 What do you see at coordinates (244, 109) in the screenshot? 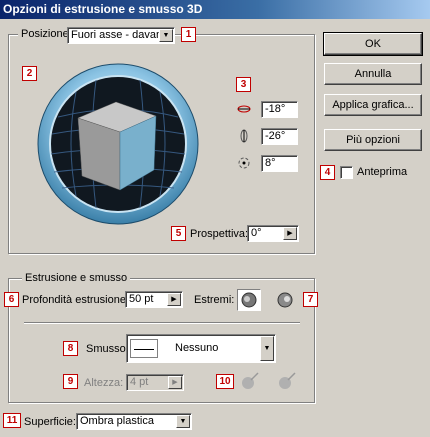
I see `rotate-x-icon` at bounding box center [244, 109].